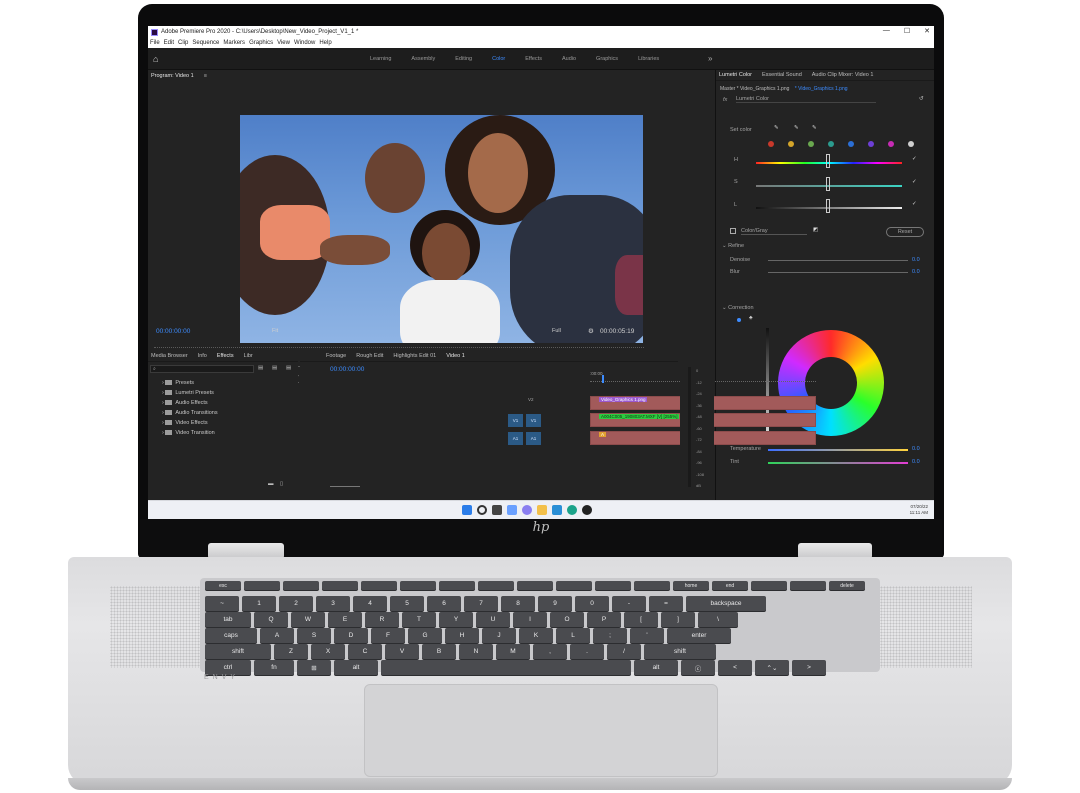 This screenshot has width=1080, height=793. I want to click on menu-help: Help, so click(325, 43).